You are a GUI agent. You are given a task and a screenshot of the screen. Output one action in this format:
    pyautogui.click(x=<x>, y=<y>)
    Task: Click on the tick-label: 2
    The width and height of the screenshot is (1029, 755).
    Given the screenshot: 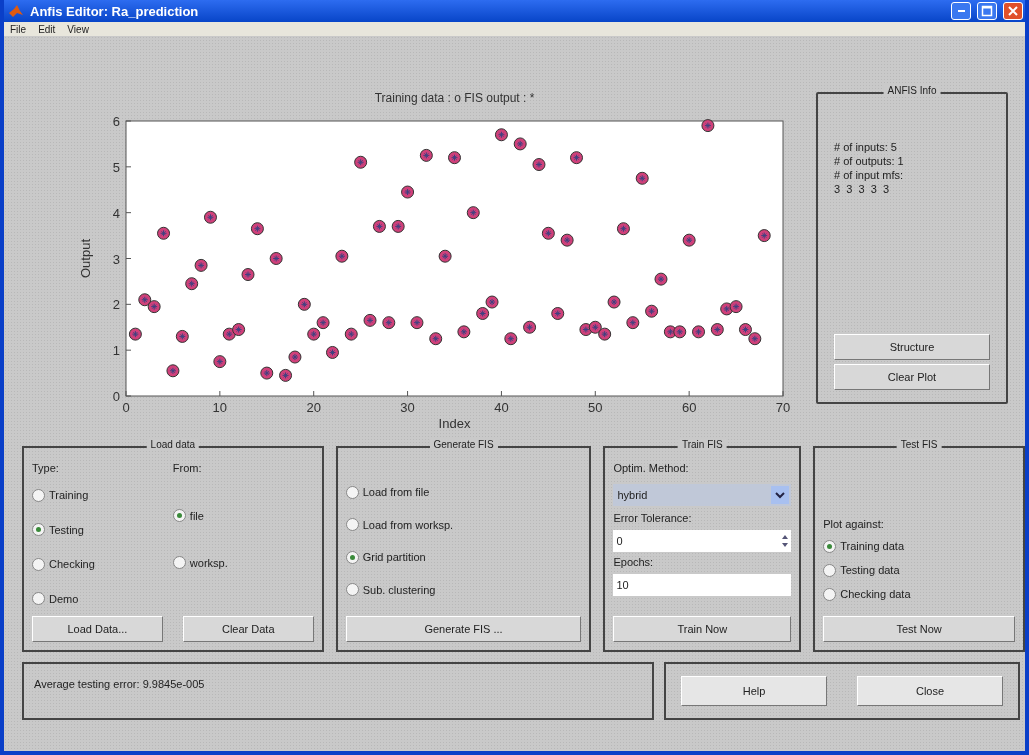 What is the action you would take?
    pyautogui.click(x=116, y=305)
    